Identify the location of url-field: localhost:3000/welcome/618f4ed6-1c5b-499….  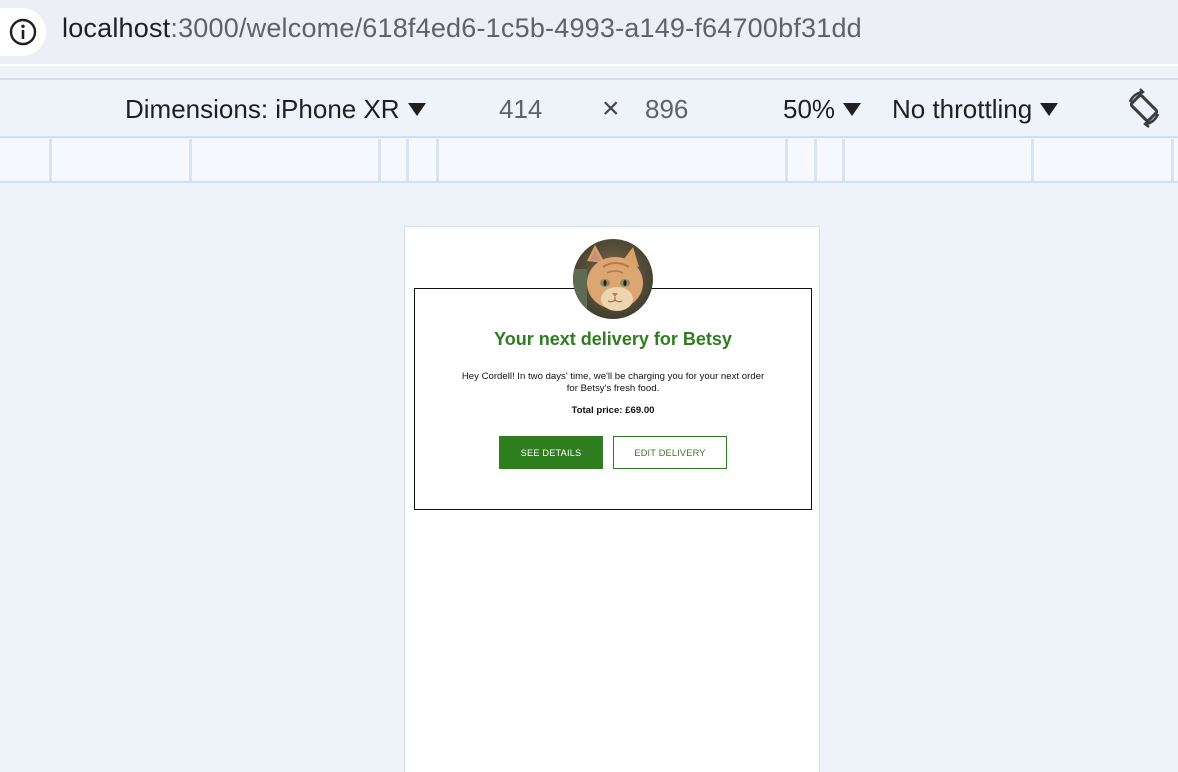
(589, 32).